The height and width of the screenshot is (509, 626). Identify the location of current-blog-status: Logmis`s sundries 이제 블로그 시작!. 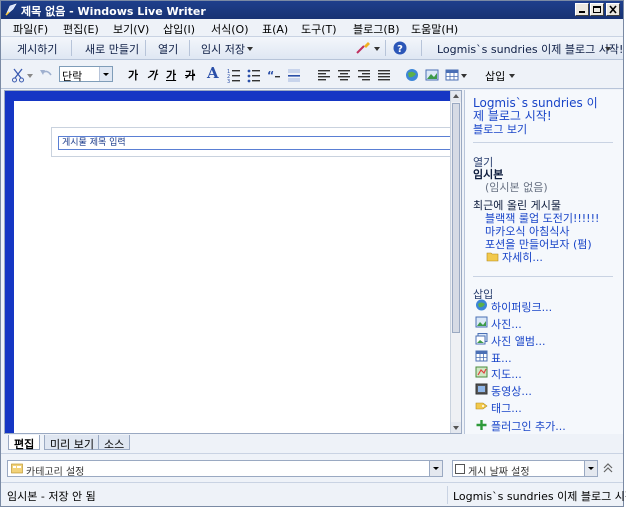
(539, 496).